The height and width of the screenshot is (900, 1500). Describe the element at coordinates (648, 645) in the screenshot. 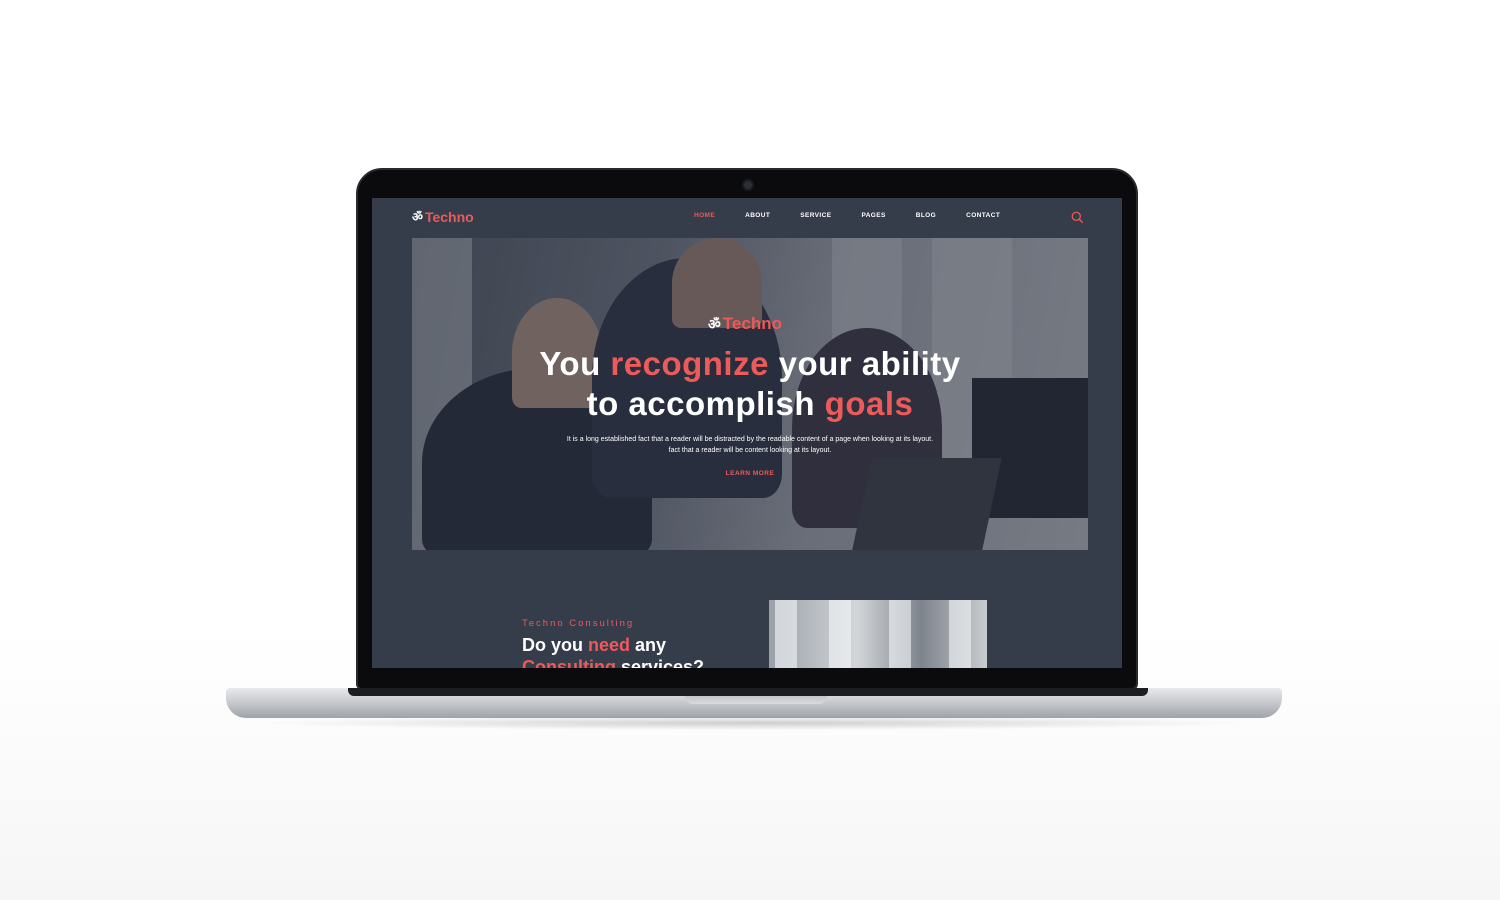

I see `title-text: any` at that location.